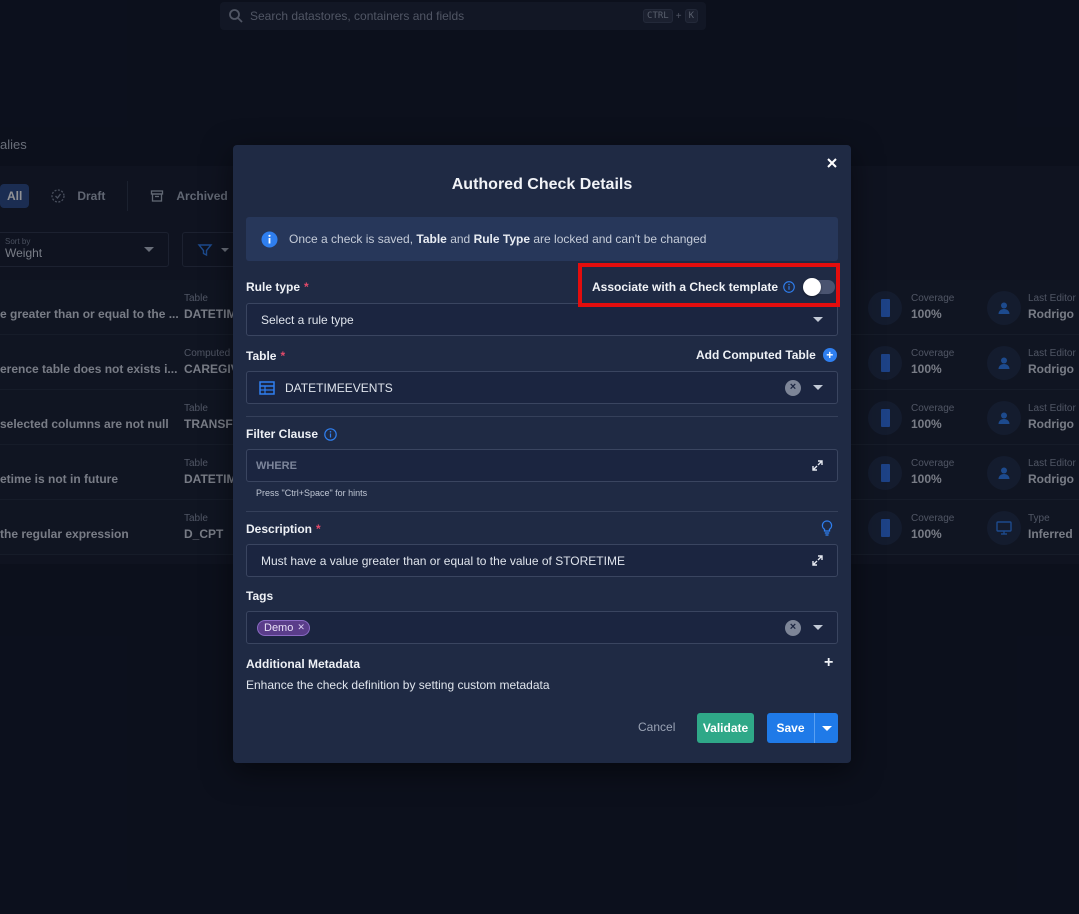 The height and width of the screenshot is (914, 1079). What do you see at coordinates (790, 728) in the screenshot?
I see `save-button: Save` at bounding box center [790, 728].